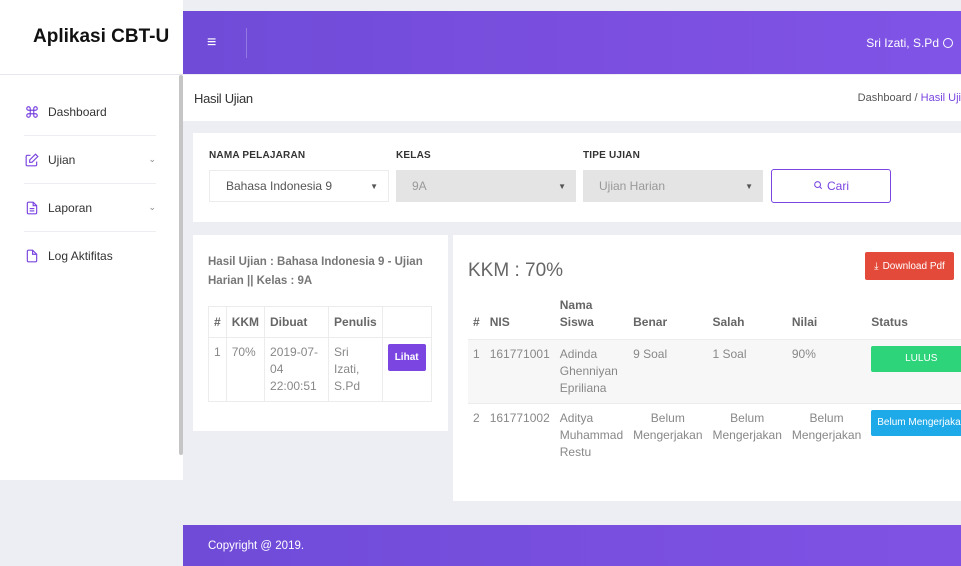 The image size is (961, 566). I want to click on view-button: Lihat, so click(406, 357).